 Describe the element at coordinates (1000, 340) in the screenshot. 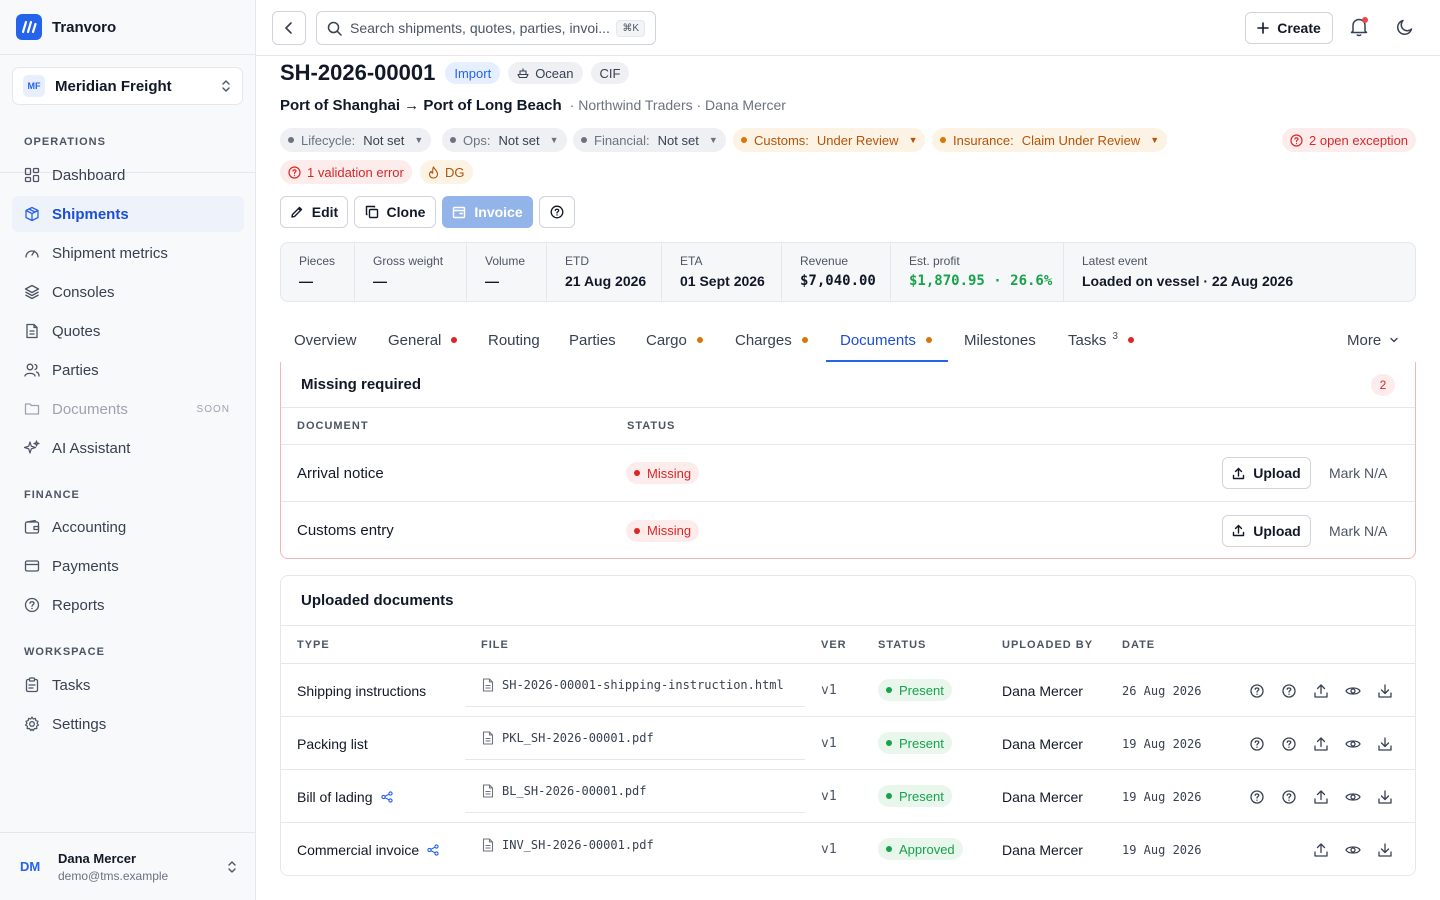

I see `tab-milestones: Milestones` at that location.